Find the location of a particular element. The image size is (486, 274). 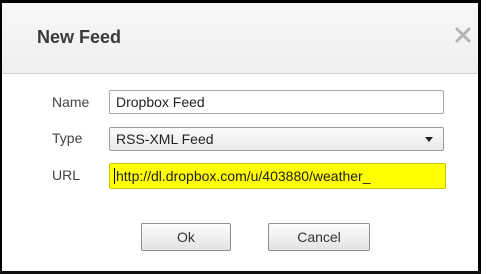

text-cursor is located at coordinates (114, 176).